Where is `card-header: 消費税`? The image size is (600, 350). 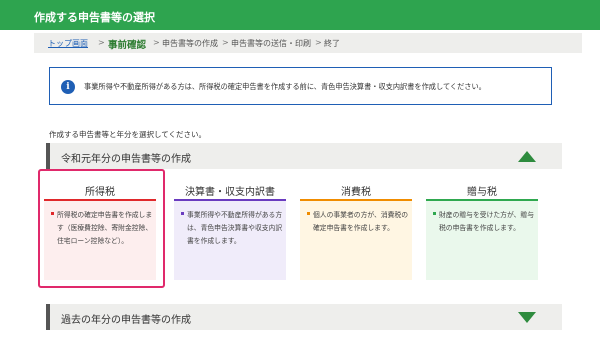 card-header: 消費税 is located at coordinates (356, 188).